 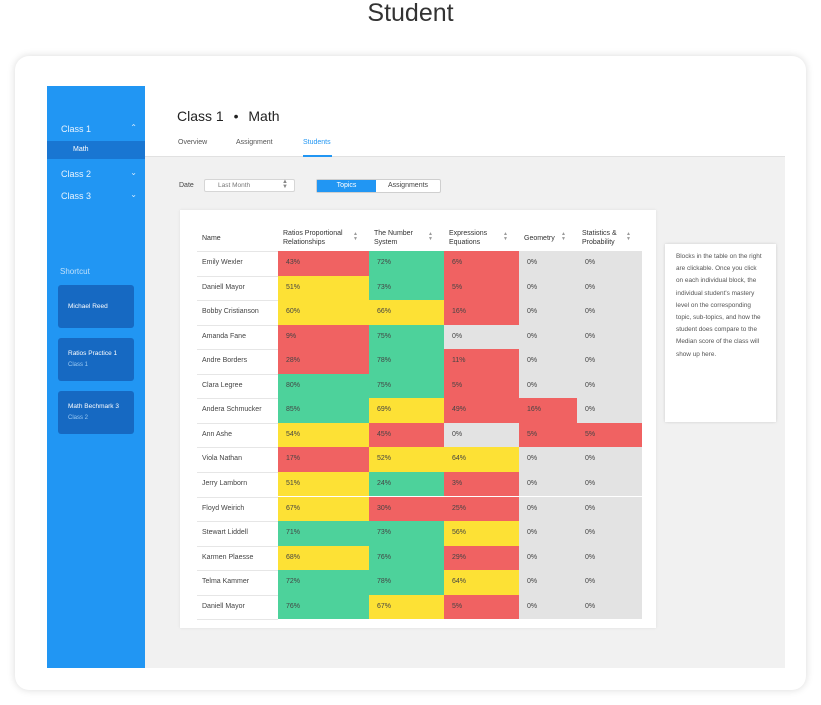 What do you see at coordinates (406, 484) in the screenshot?
I see `mastery-cell: 24%` at bounding box center [406, 484].